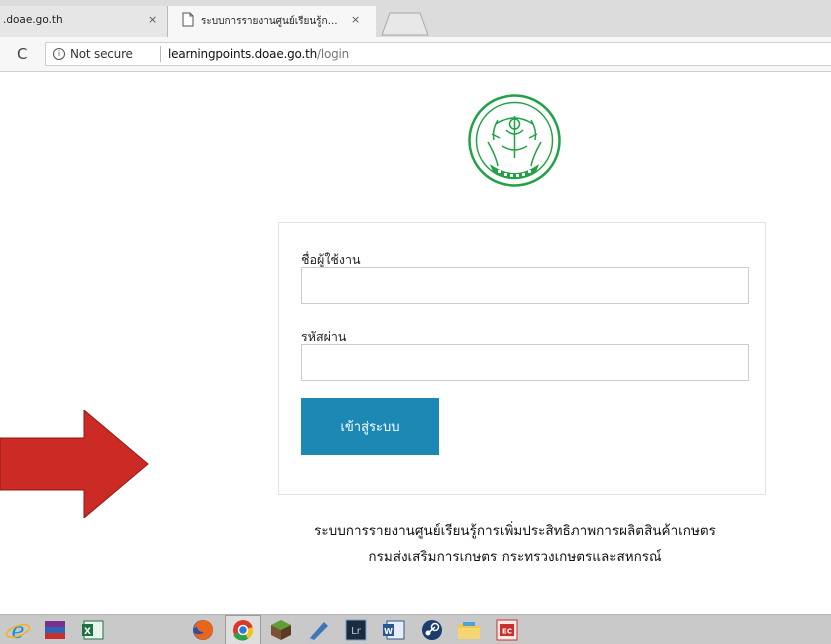  What do you see at coordinates (469, 630) in the screenshot?
I see `file-explorer-icon` at bounding box center [469, 630].